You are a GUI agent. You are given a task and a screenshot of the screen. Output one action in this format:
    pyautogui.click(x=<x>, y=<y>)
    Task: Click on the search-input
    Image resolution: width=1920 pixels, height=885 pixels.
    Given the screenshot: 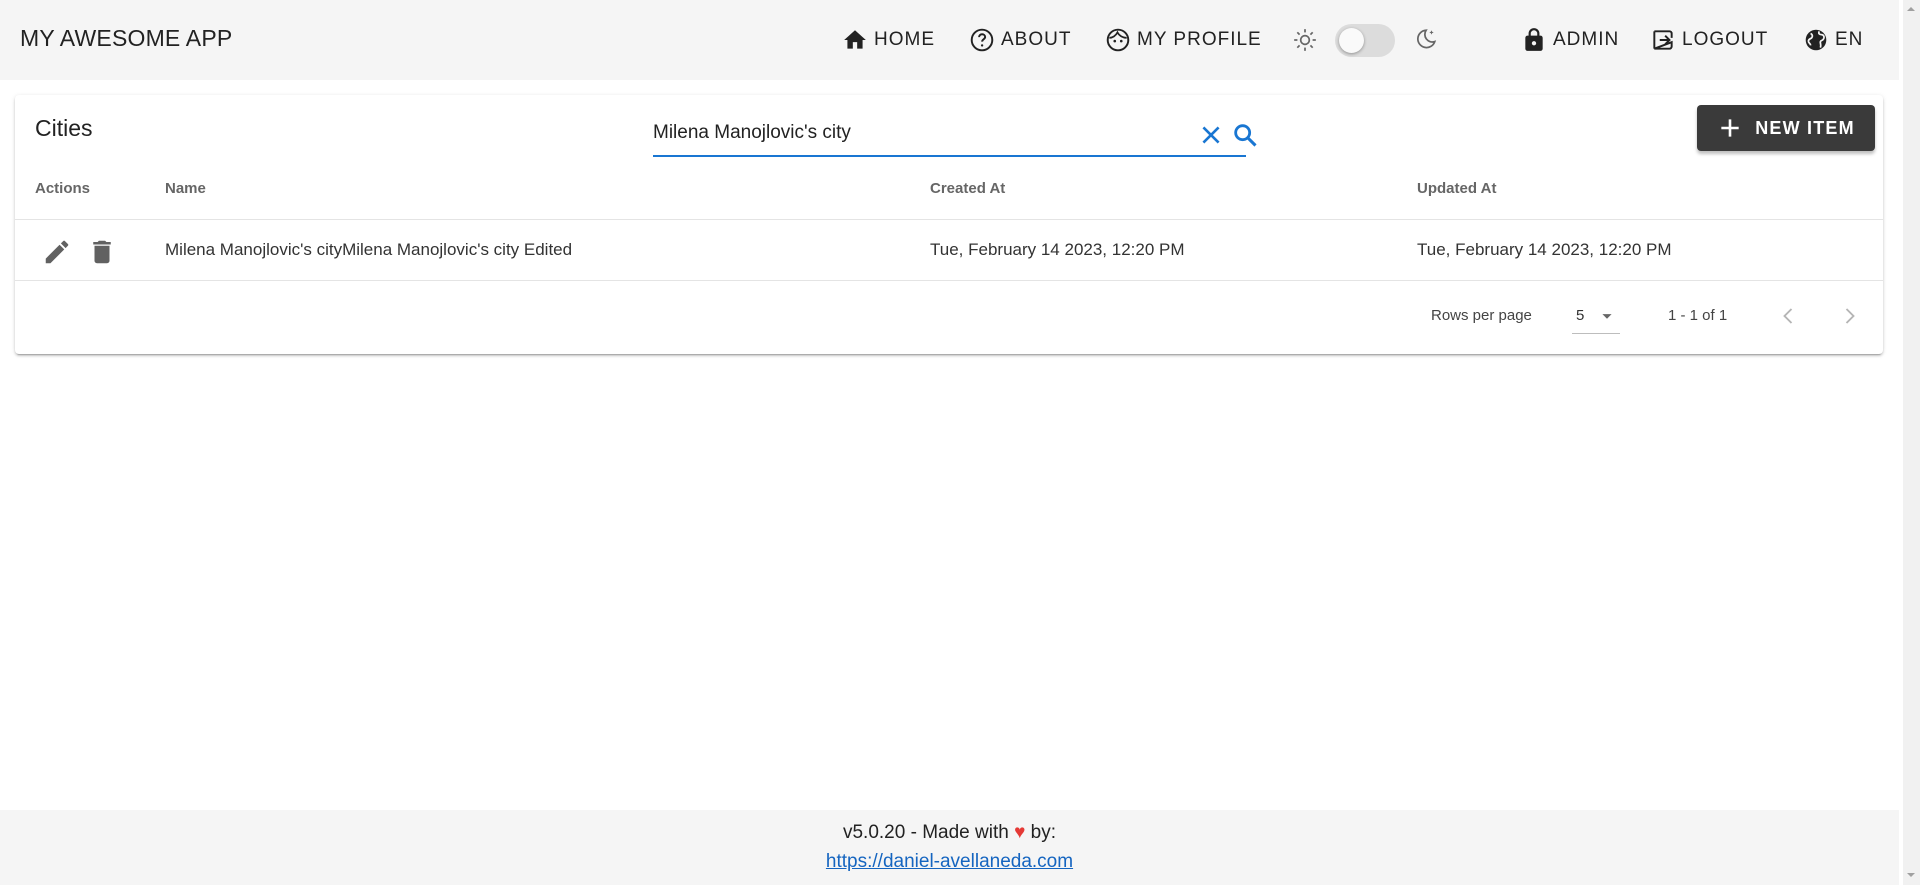 What is the action you would take?
    pyautogui.click(x=913, y=133)
    